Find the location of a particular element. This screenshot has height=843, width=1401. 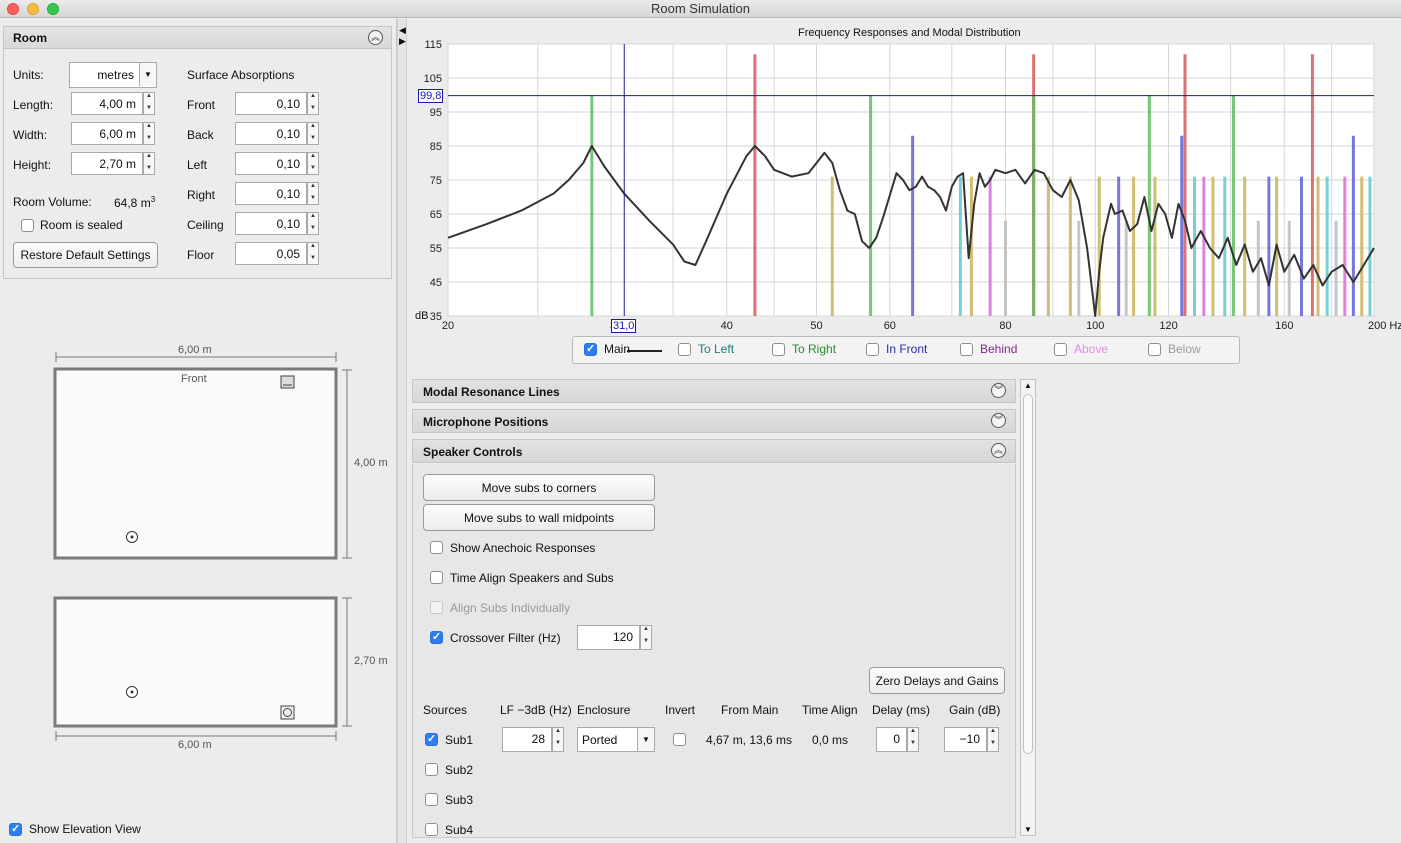

sub1-invert-checkbox is located at coordinates (679, 739).